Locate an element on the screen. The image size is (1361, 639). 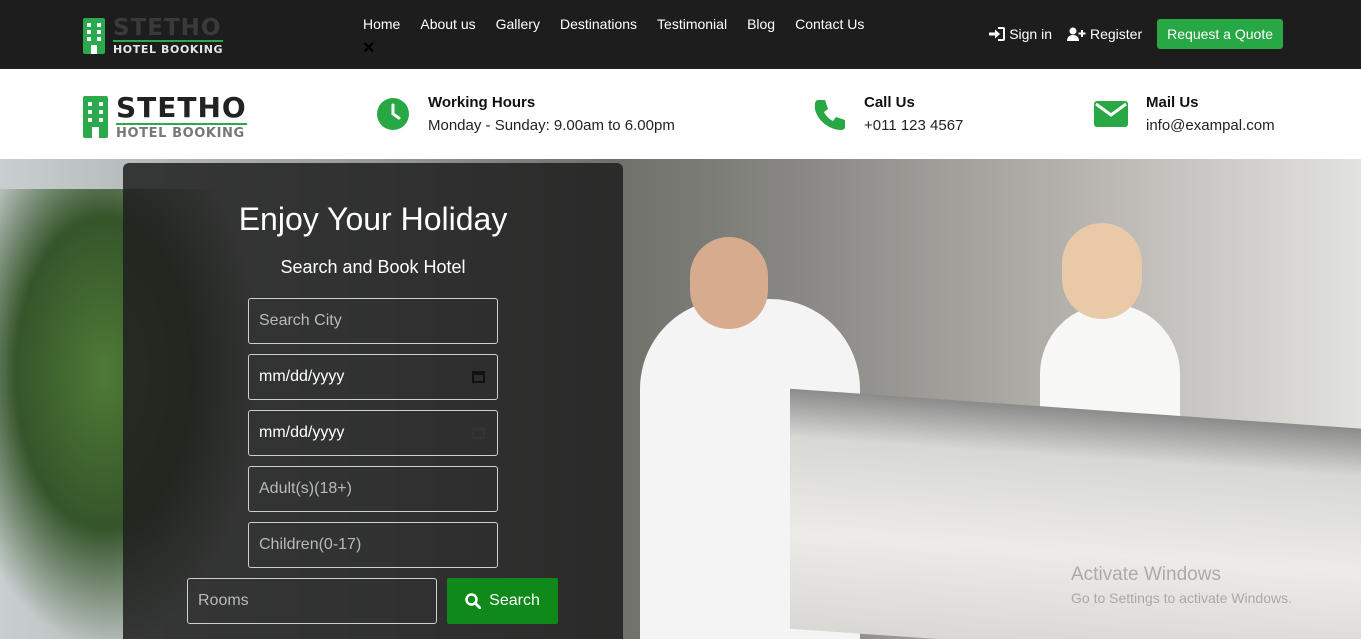
register-label: Register is located at coordinates (1116, 34).